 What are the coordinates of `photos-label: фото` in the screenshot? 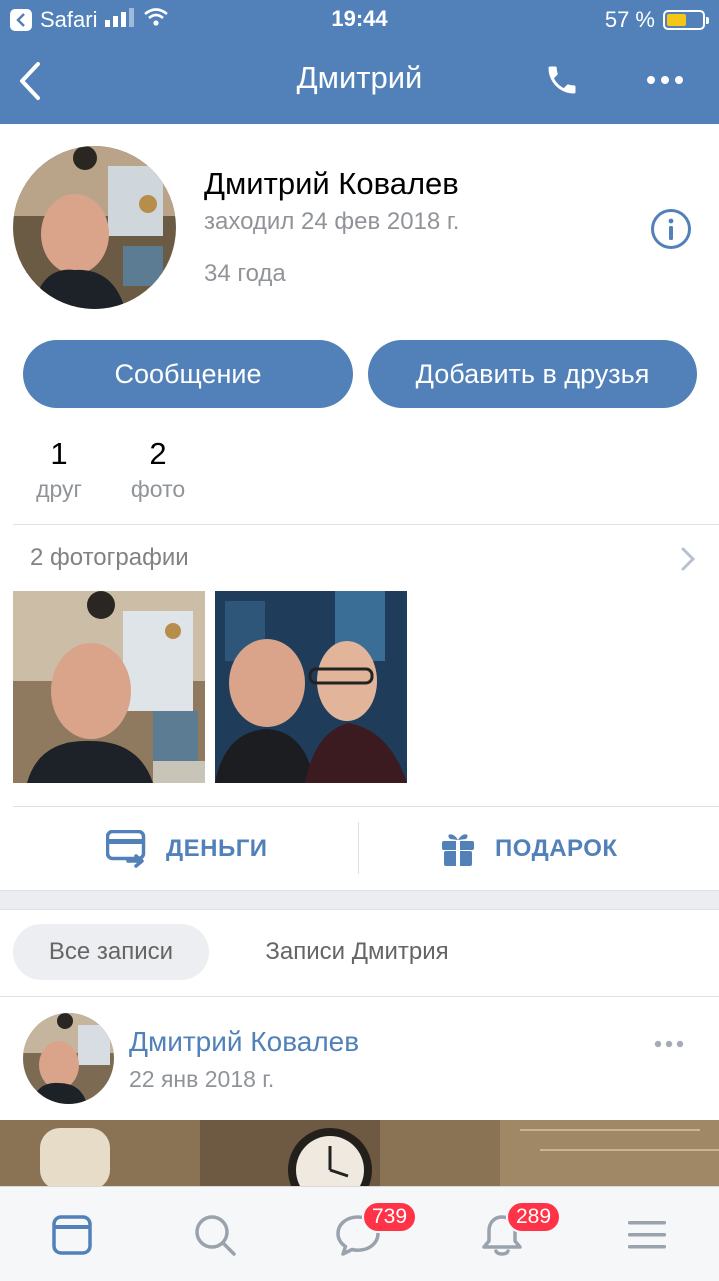 It's located at (158, 489).